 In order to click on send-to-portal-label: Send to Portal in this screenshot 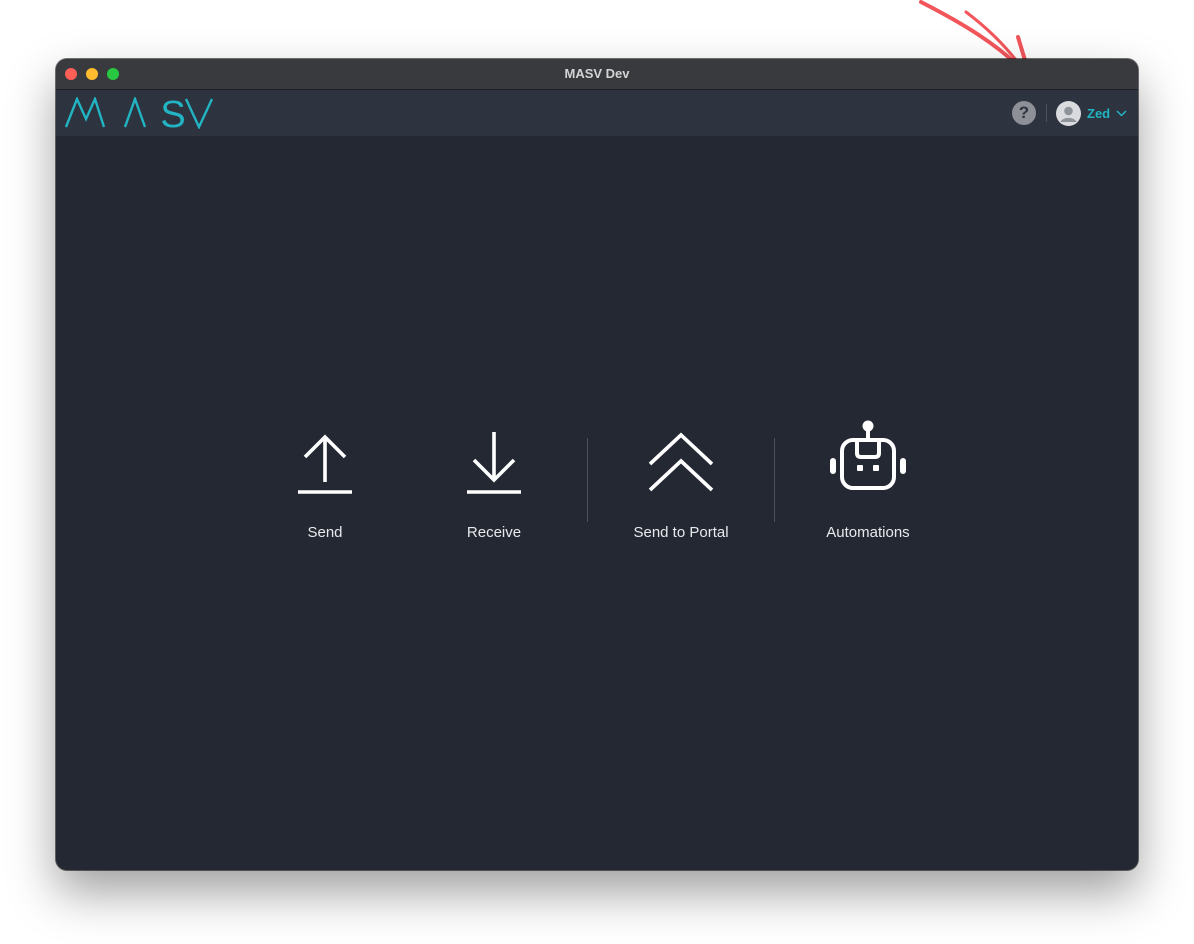, I will do `click(681, 532)`.